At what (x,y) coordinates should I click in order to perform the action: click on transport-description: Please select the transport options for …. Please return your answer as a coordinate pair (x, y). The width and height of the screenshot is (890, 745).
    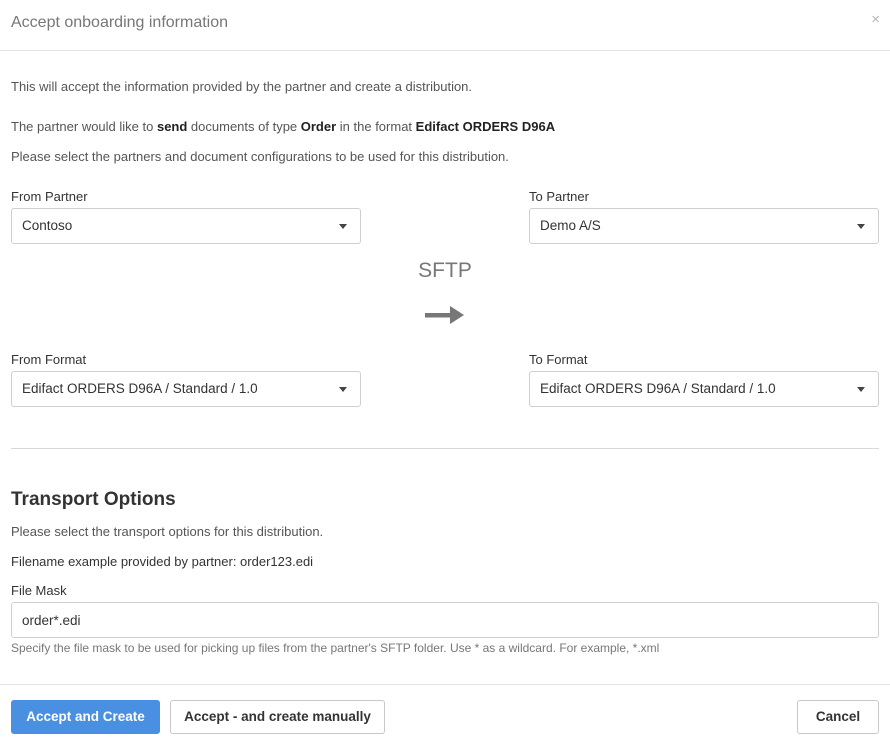
    Looking at the image, I should click on (167, 531).